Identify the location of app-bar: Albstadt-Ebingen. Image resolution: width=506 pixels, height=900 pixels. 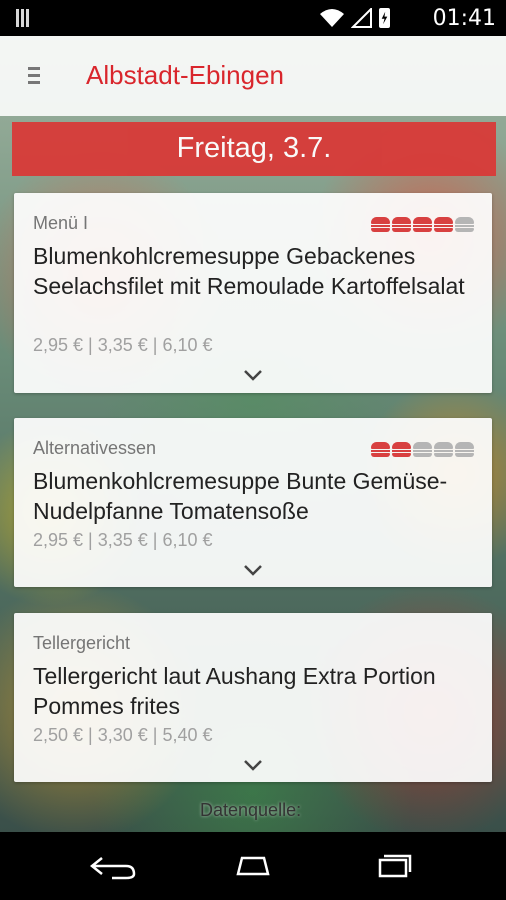
(253, 76).